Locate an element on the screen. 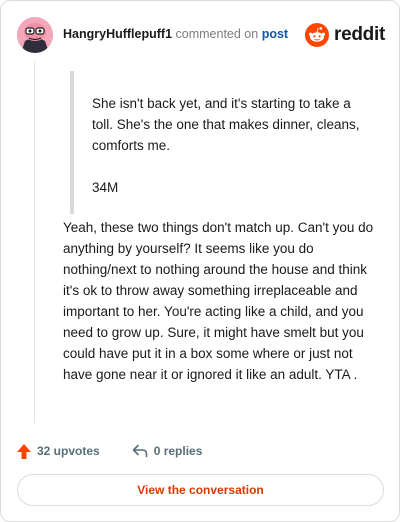  post-link: post is located at coordinates (275, 34).